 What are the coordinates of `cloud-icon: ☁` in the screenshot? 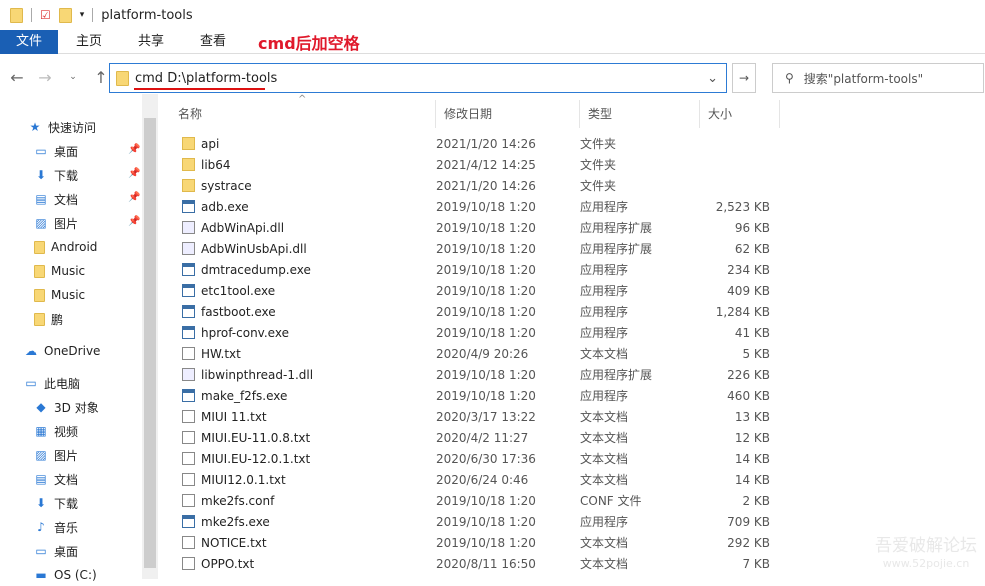 It's located at (31, 351).